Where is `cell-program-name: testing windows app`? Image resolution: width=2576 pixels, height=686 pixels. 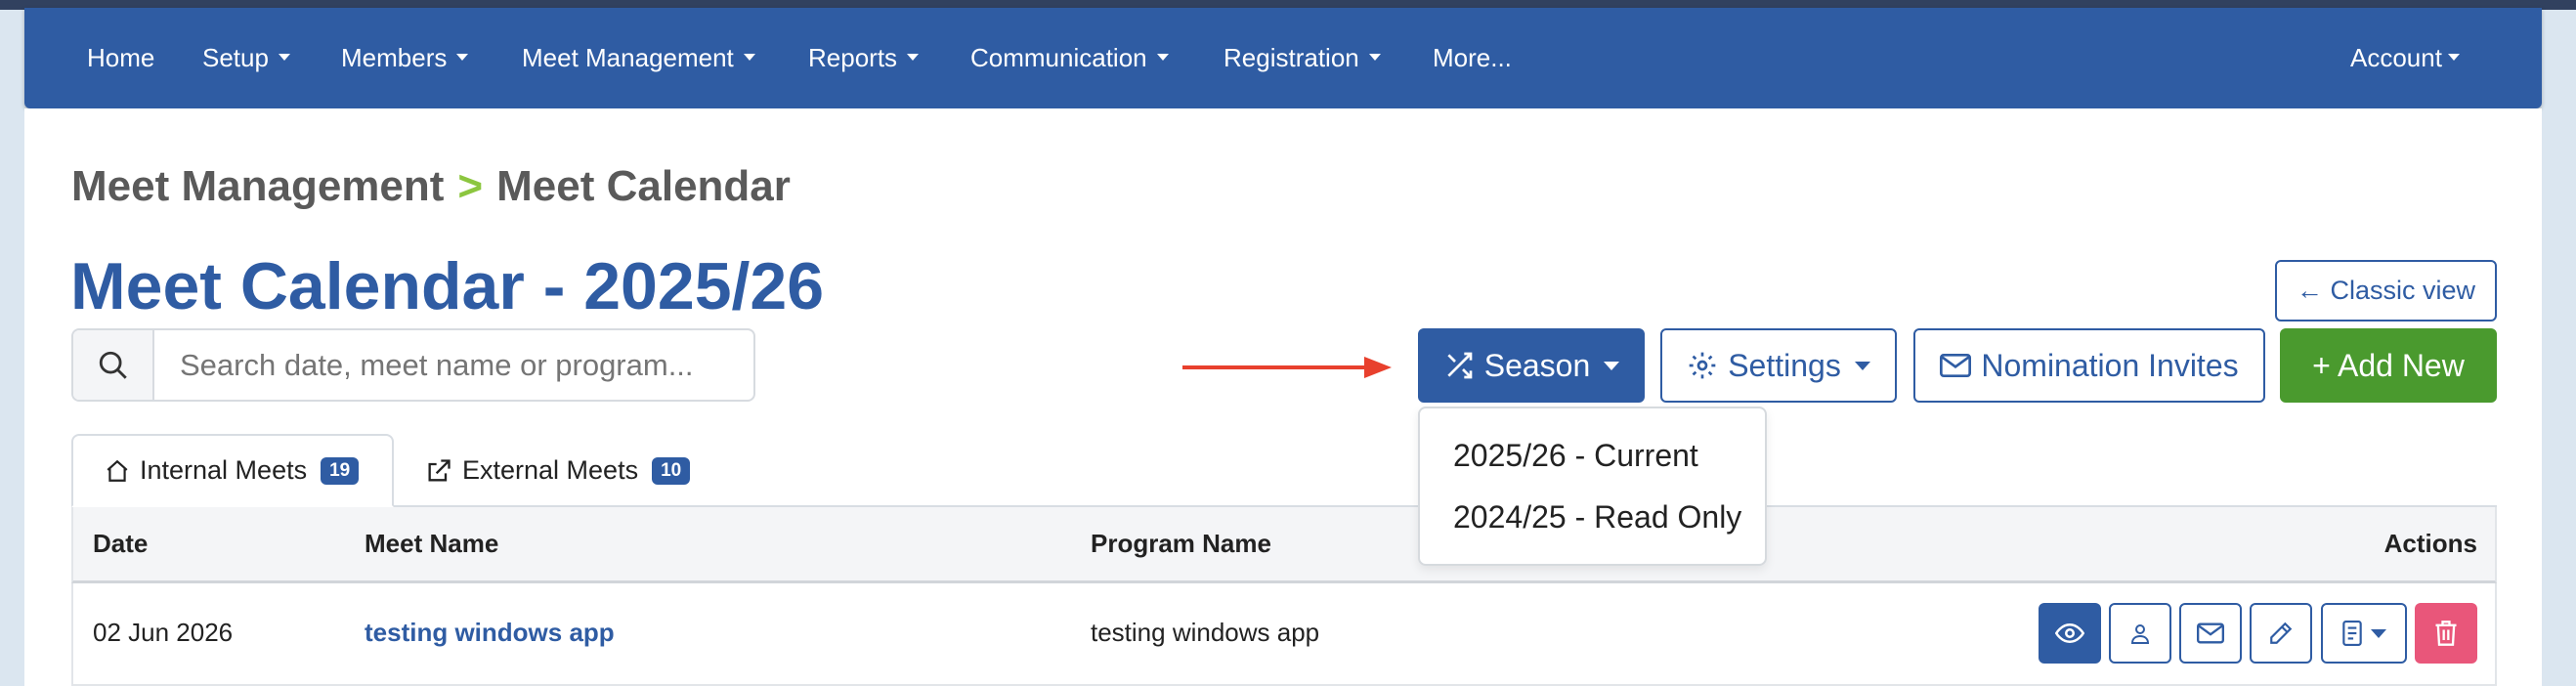 cell-program-name: testing windows app is located at coordinates (1206, 632).